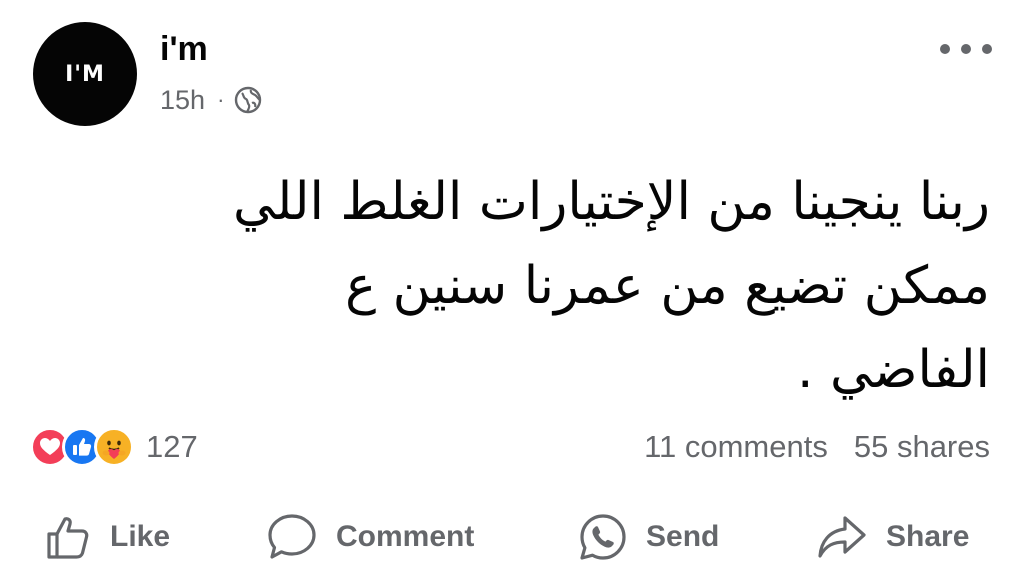  What do you see at coordinates (405, 536) in the screenshot?
I see `comment-label: Comment` at bounding box center [405, 536].